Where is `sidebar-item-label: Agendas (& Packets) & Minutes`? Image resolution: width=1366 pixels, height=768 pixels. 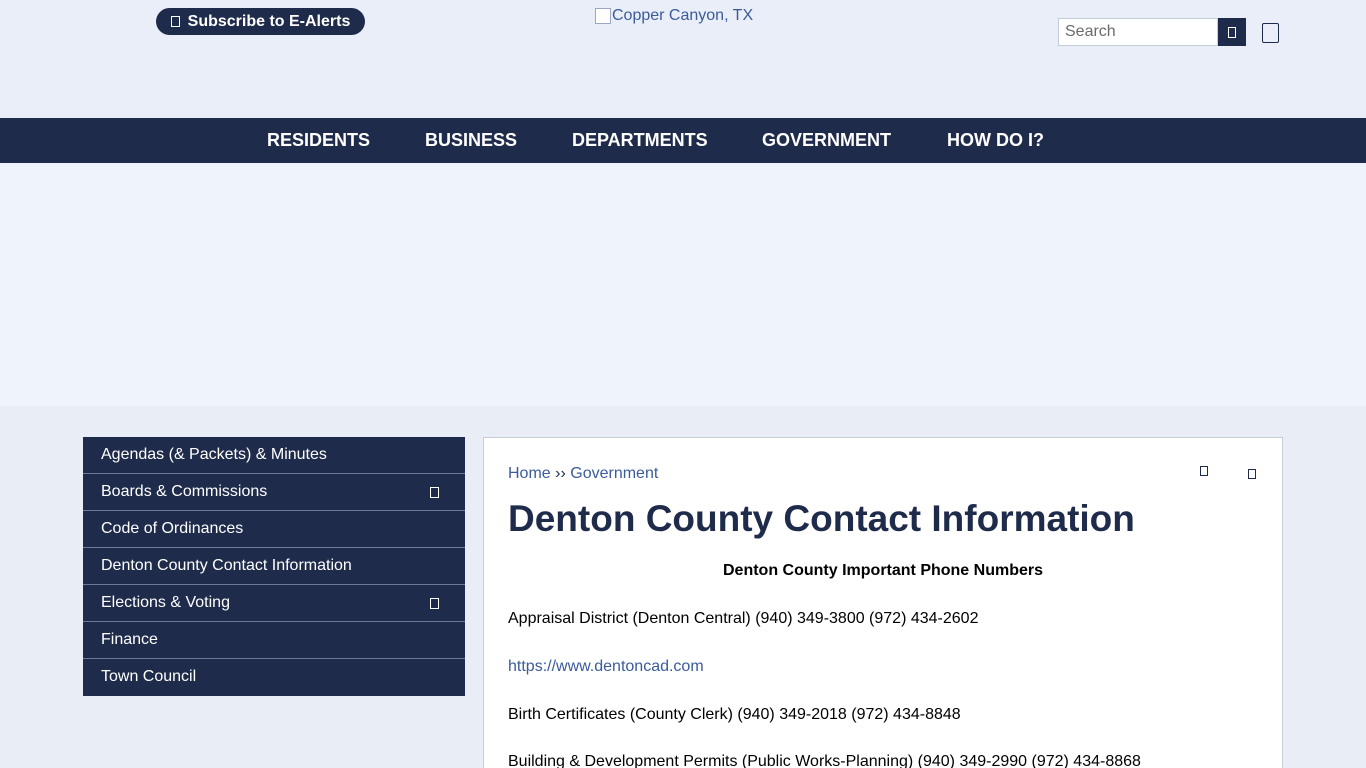 sidebar-item-label: Agendas (& Packets) & Minutes is located at coordinates (214, 454).